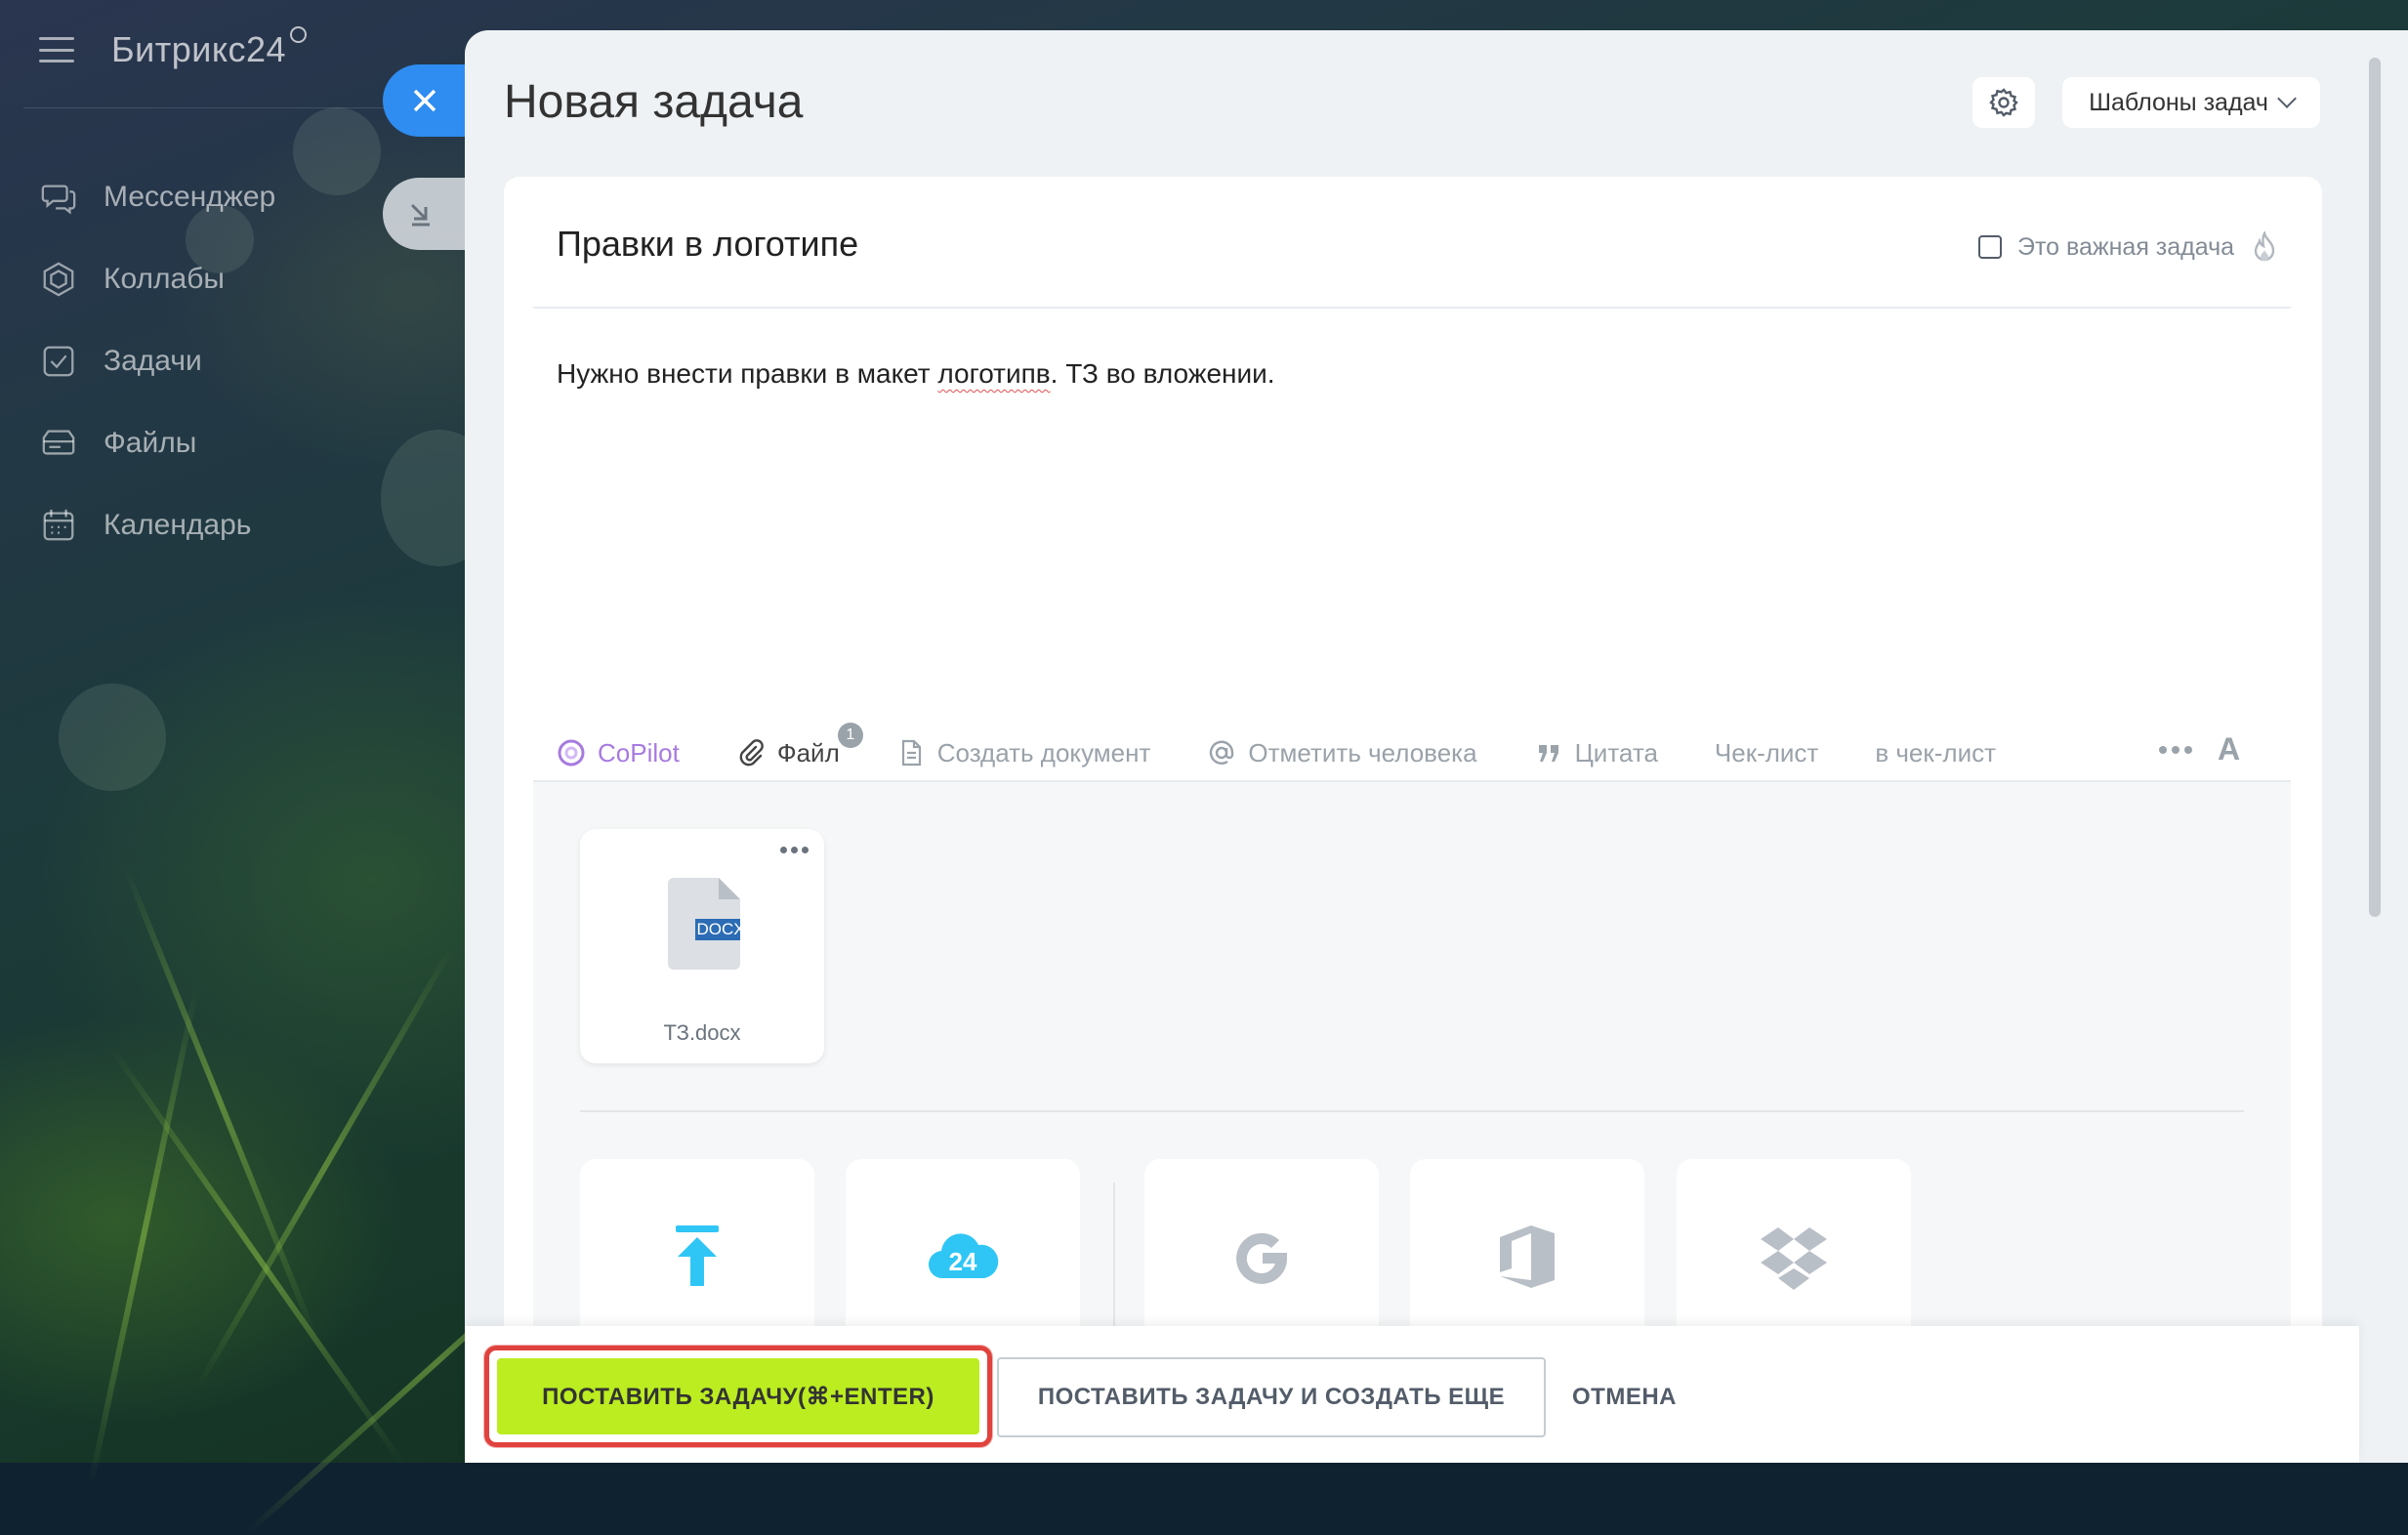 Image resolution: width=2408 pixels, height=1535 pixels. I want to click on close-icon, so click(424, 101).